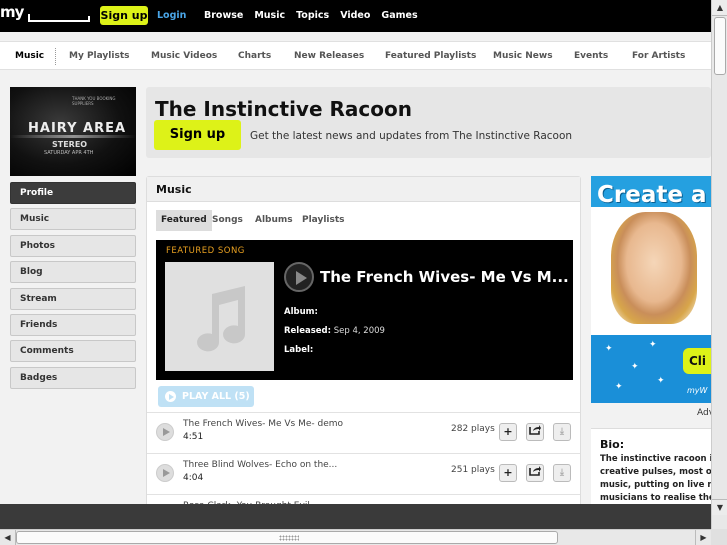 This screenshot has height=545, width=727. I want to click on image-text-title: HAIRY AREA, so click(77, 128).